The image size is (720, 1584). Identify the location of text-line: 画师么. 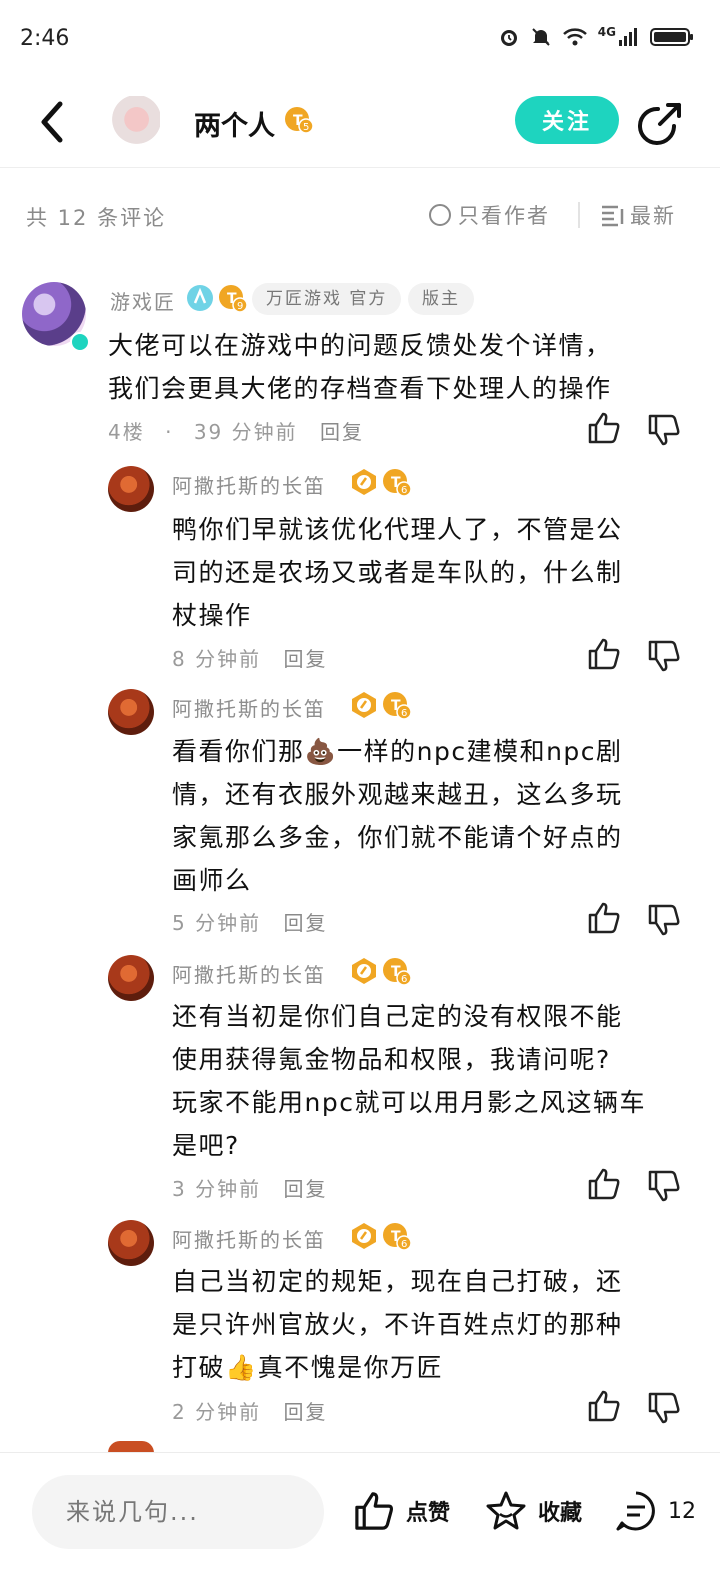
(212, 880).